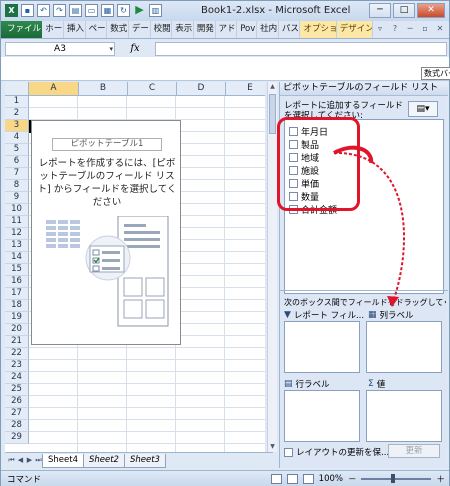 The image size is (450, 486). Describe the element at coordinates (22, 29) in the screenshot. I see `tab-file: ファイル` at that location.